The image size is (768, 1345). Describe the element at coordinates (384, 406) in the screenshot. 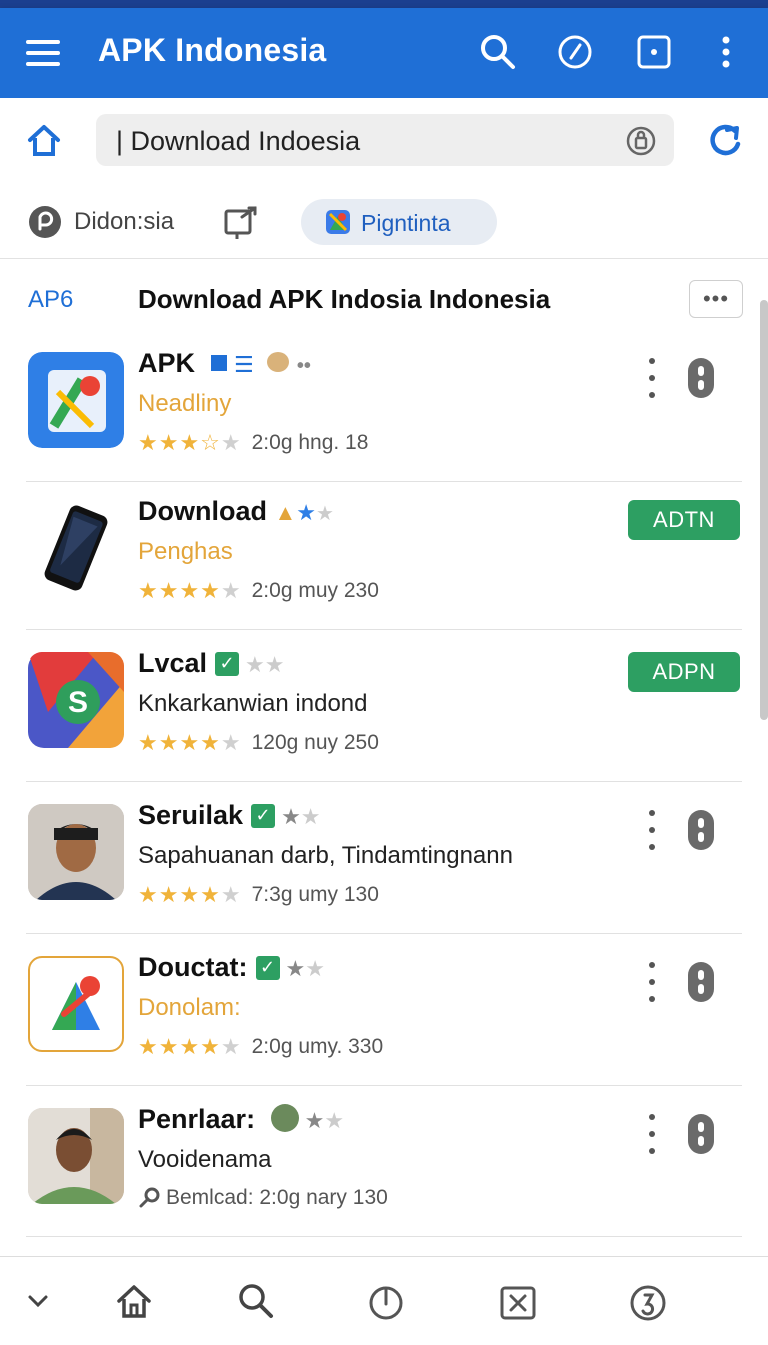

I see `list-item: APK ☰ •• Neadliny ★★★☆★ 2:0g hng. 18` at that location.